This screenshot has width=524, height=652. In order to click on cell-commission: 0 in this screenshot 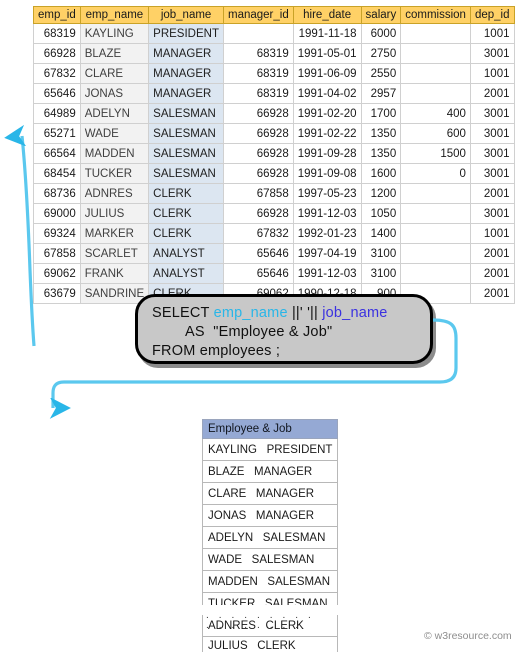, I will do `click(436, 174)`.